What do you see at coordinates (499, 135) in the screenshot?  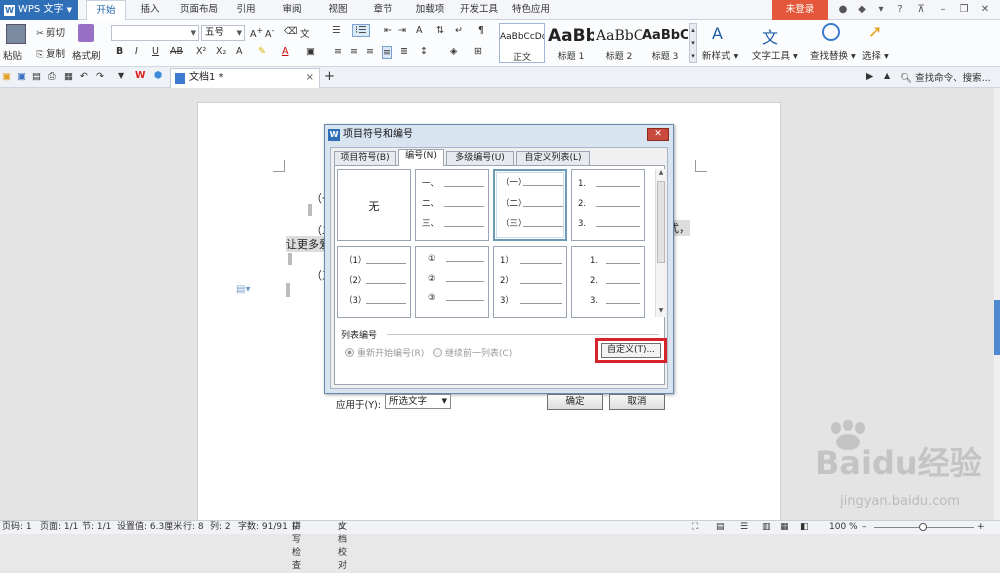 I see `dialog-title-bar: W 项目符号和编号` at bounding box center [499, 135].